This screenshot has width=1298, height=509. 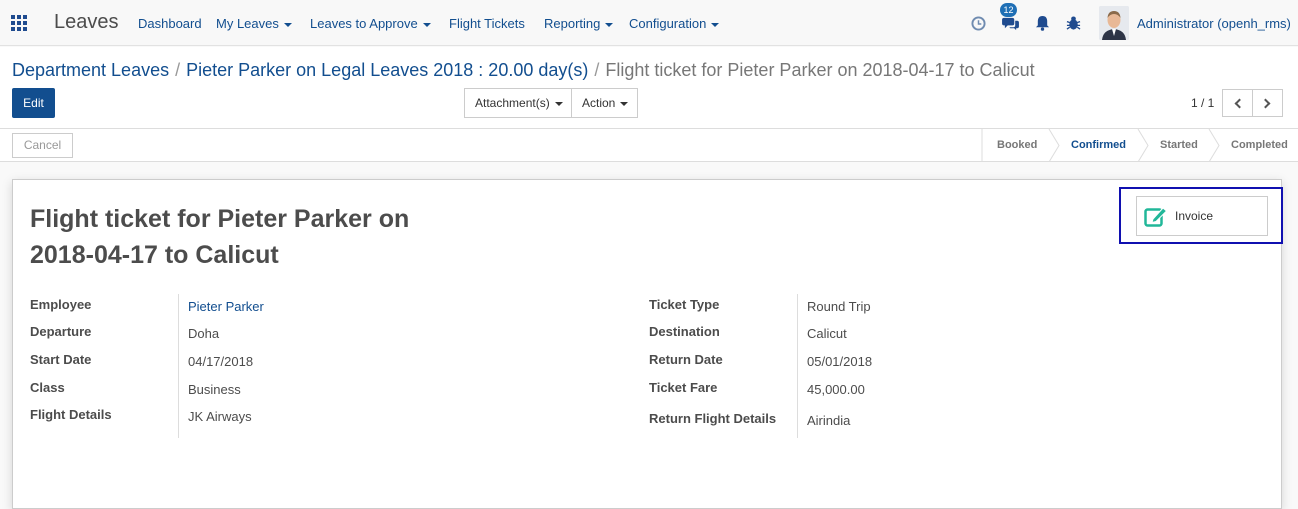 I want to click on edit-icon, so click(x=1156, y=217).